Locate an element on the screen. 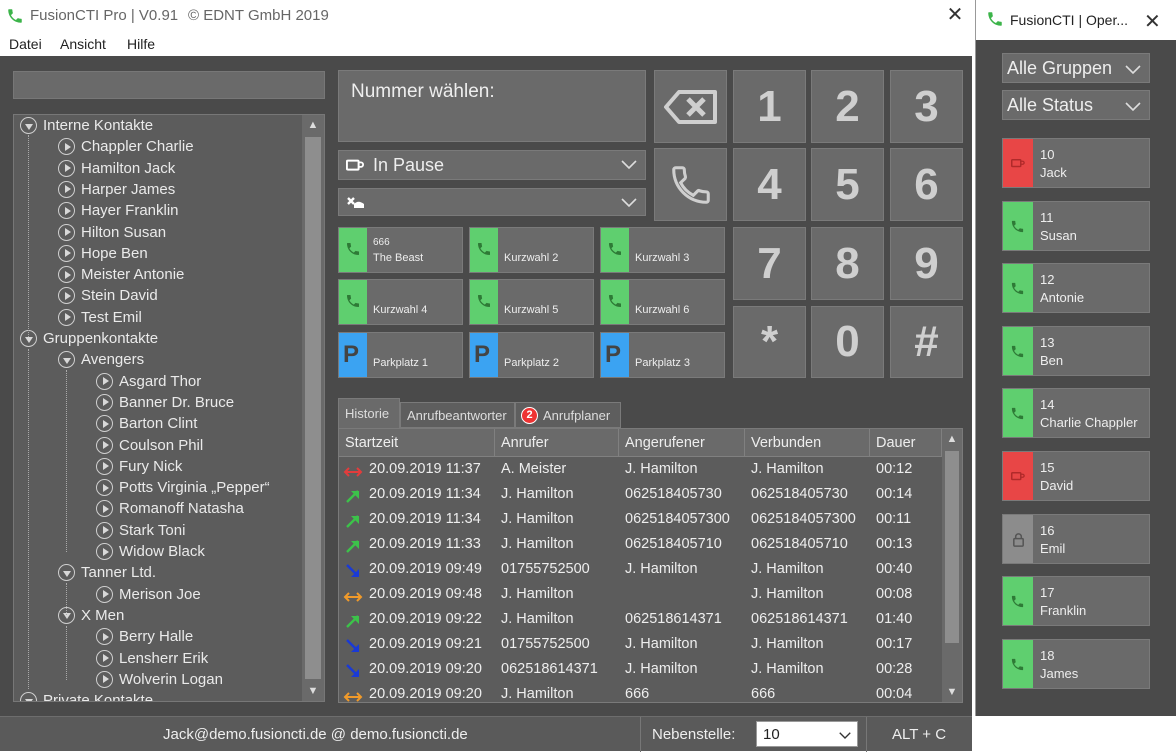  number-input: Nummer wählen: is located at coordinates (492, 106).